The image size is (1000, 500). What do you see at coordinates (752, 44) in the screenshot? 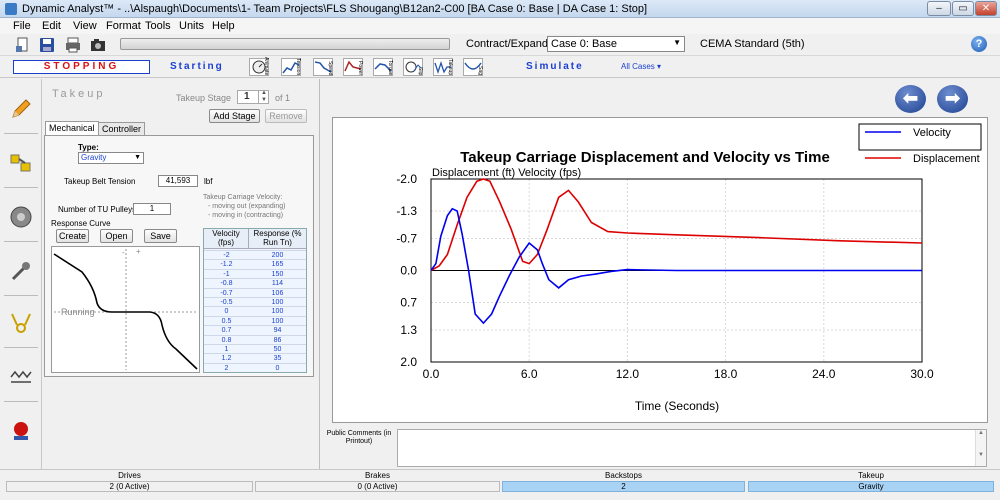
I see `standard-label: CEMA Standard (5th)` at bounding box center [752, 44].